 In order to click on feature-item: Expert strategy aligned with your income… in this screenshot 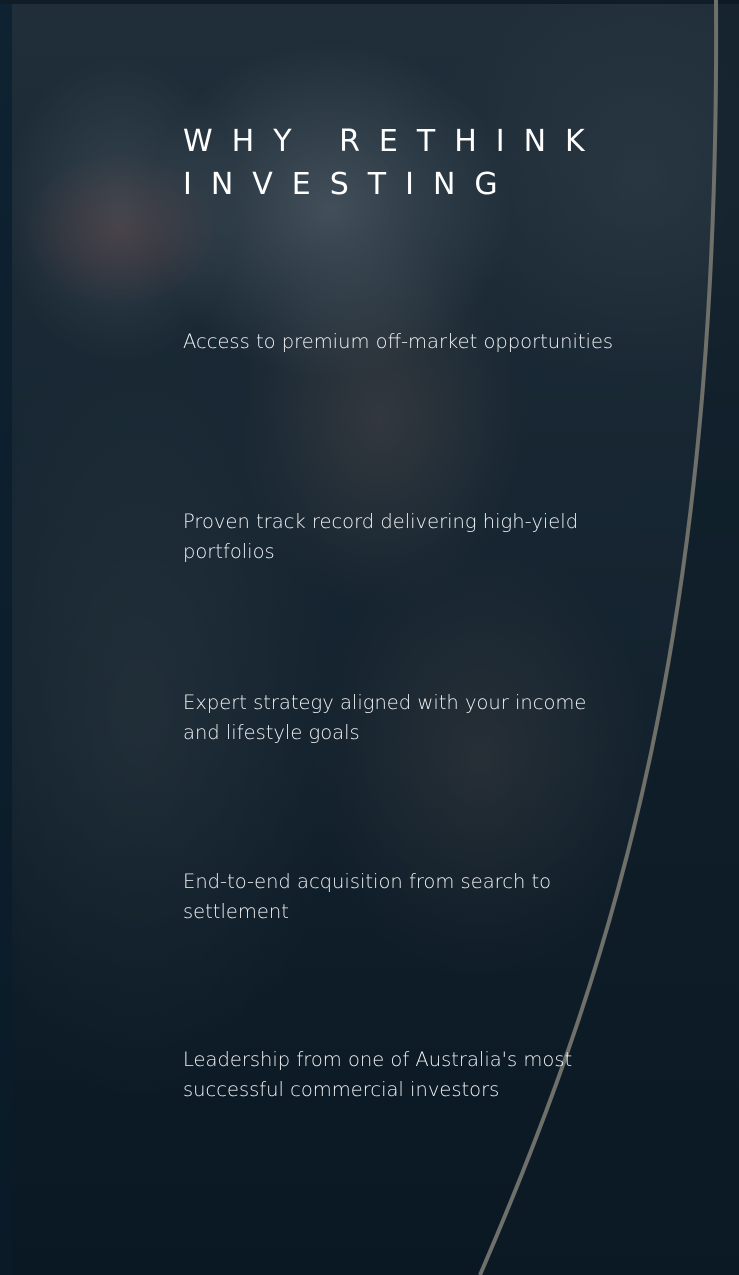, I will do `click(385, 717)`.